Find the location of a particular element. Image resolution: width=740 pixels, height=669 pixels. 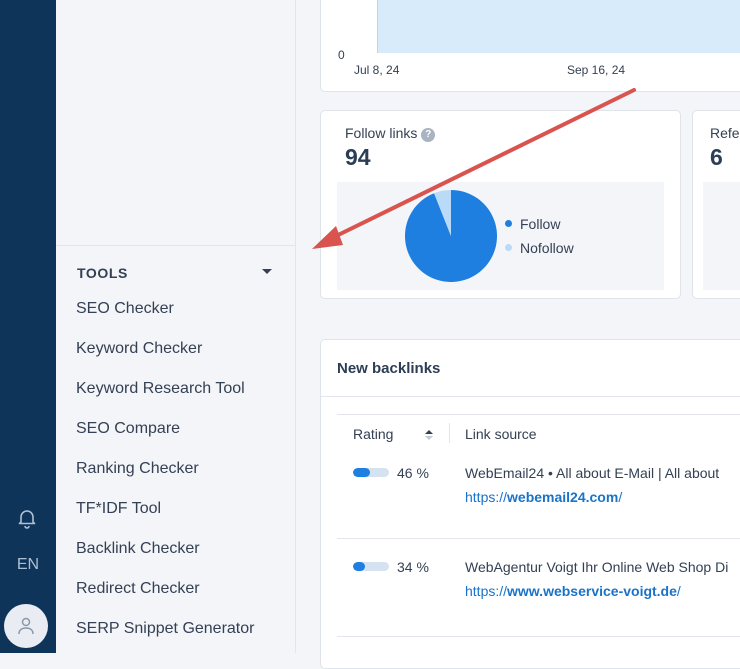

column-header-link-source: Link source is located at coordinates (501, 434).